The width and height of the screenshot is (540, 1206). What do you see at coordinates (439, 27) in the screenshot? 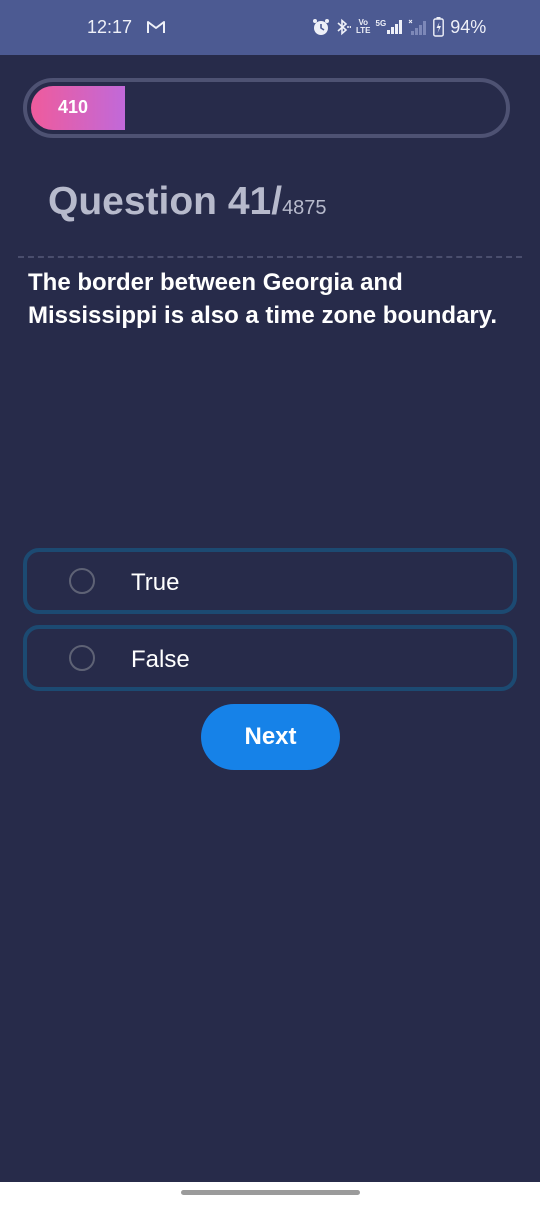
I see `battery-icon` at bounding box center [439, 27].